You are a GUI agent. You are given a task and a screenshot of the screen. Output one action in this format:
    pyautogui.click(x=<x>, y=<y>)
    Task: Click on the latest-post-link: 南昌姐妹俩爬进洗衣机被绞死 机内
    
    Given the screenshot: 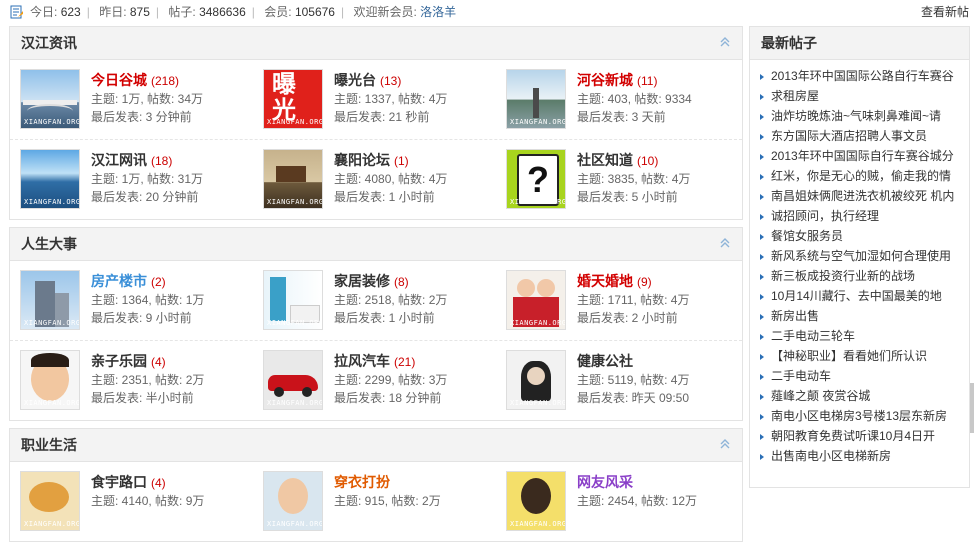 What is the action you would take?
    pyautogui.click(x=862, y=196)
    